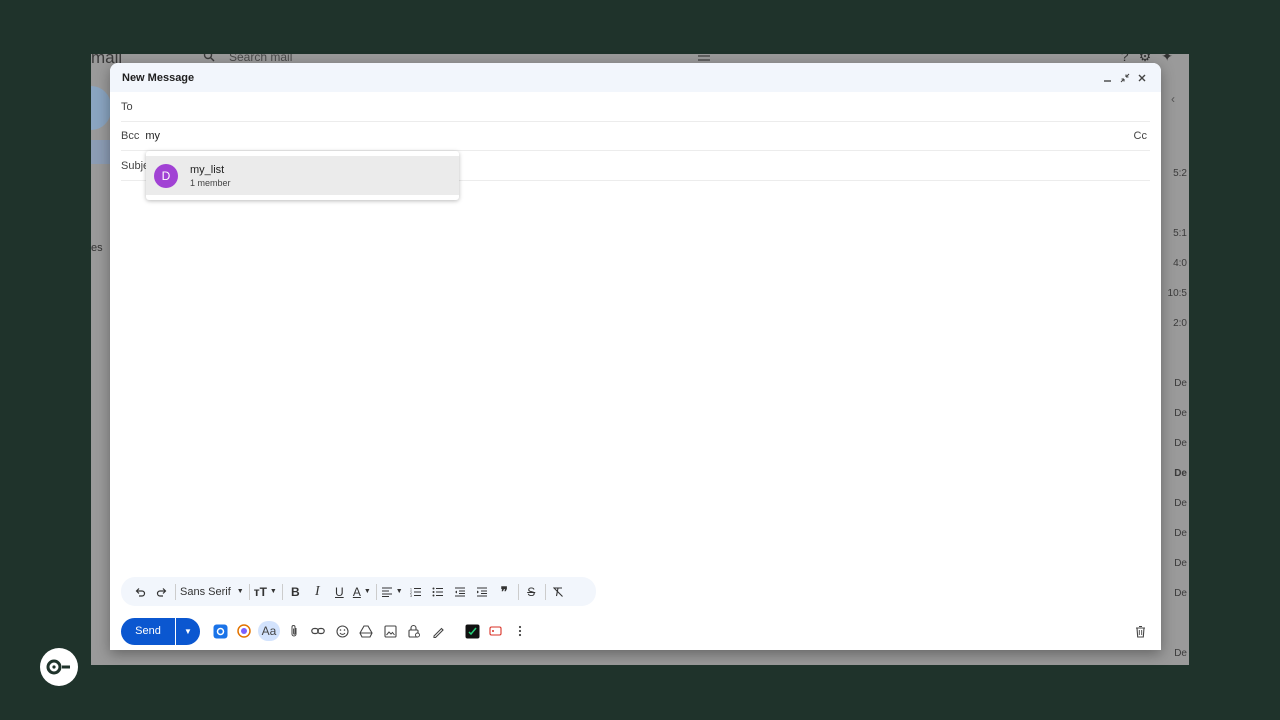 Image resolution: width=1280 pixels, height=720 pixels. What do you see at coordinates (366, 631) in the screenshot?
I see `google-drive-icon` at bounding box center [366, 631].